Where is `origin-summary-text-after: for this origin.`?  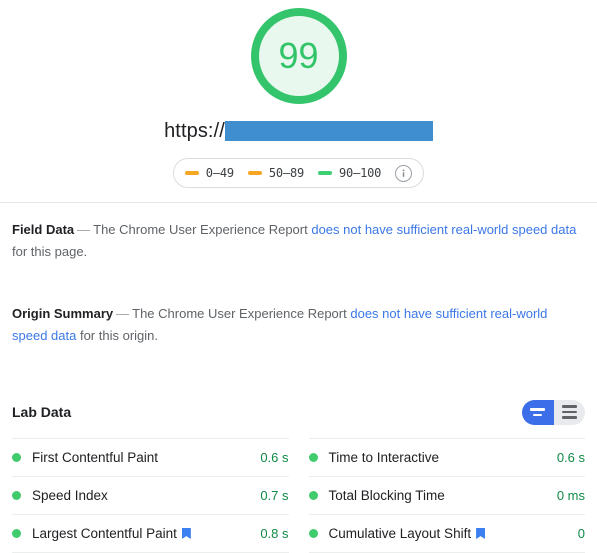
origin-summary-text-after: for this origin. is located at coordinates (119, 335).